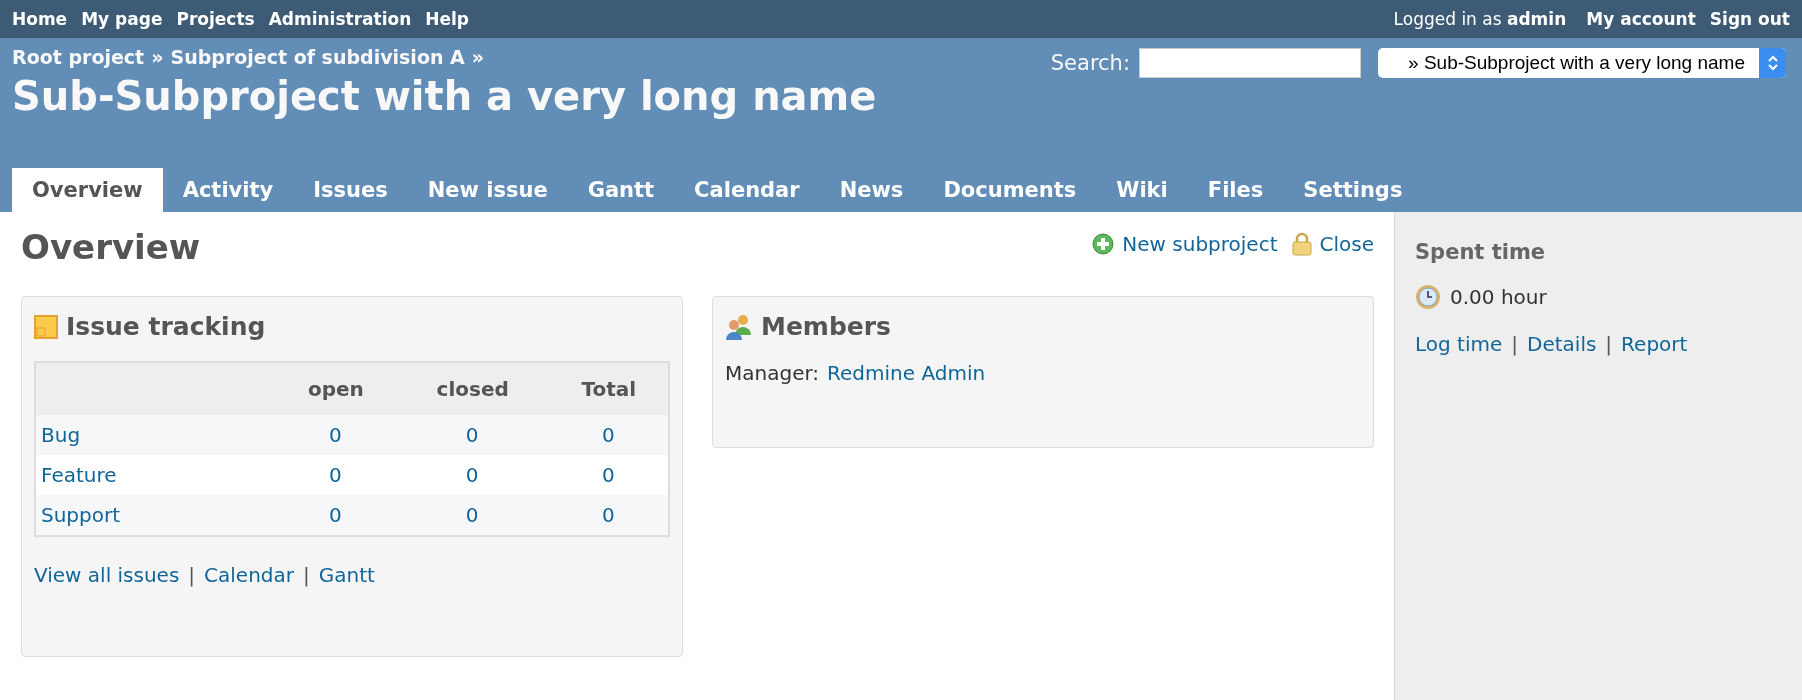 This screenshot has height=700, width=1802. What do you see at coordinates (1654, 344) in the screenshot?
I see `time-link: Report` at bounding box center [1654, 344].